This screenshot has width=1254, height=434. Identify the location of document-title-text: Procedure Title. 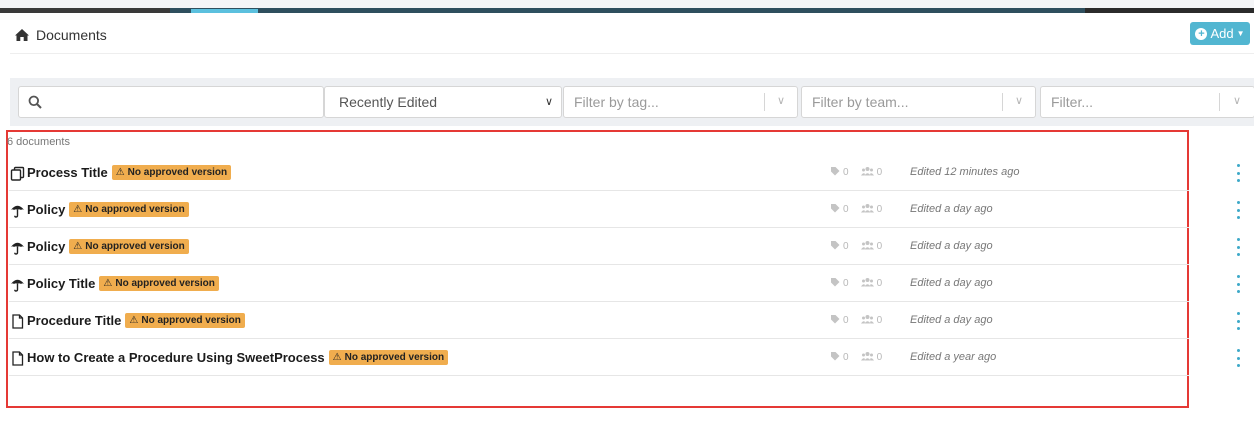
(74, 320).